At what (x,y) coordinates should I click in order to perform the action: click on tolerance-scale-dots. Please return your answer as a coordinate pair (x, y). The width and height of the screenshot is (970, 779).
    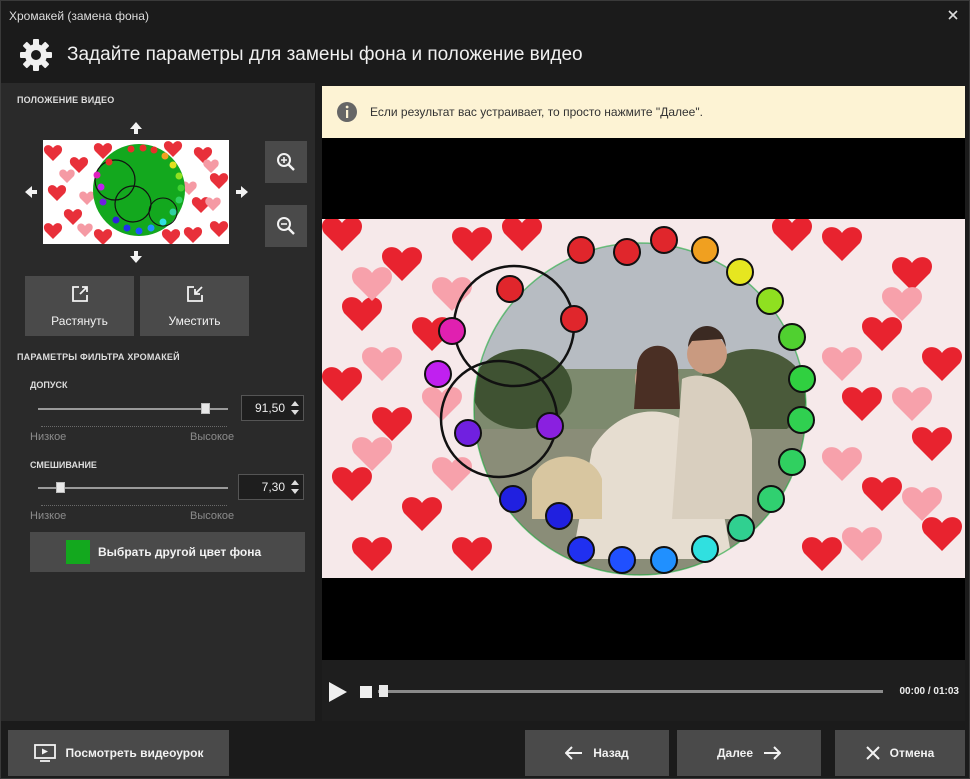
    Looking at the image, I should click on (134, 426).